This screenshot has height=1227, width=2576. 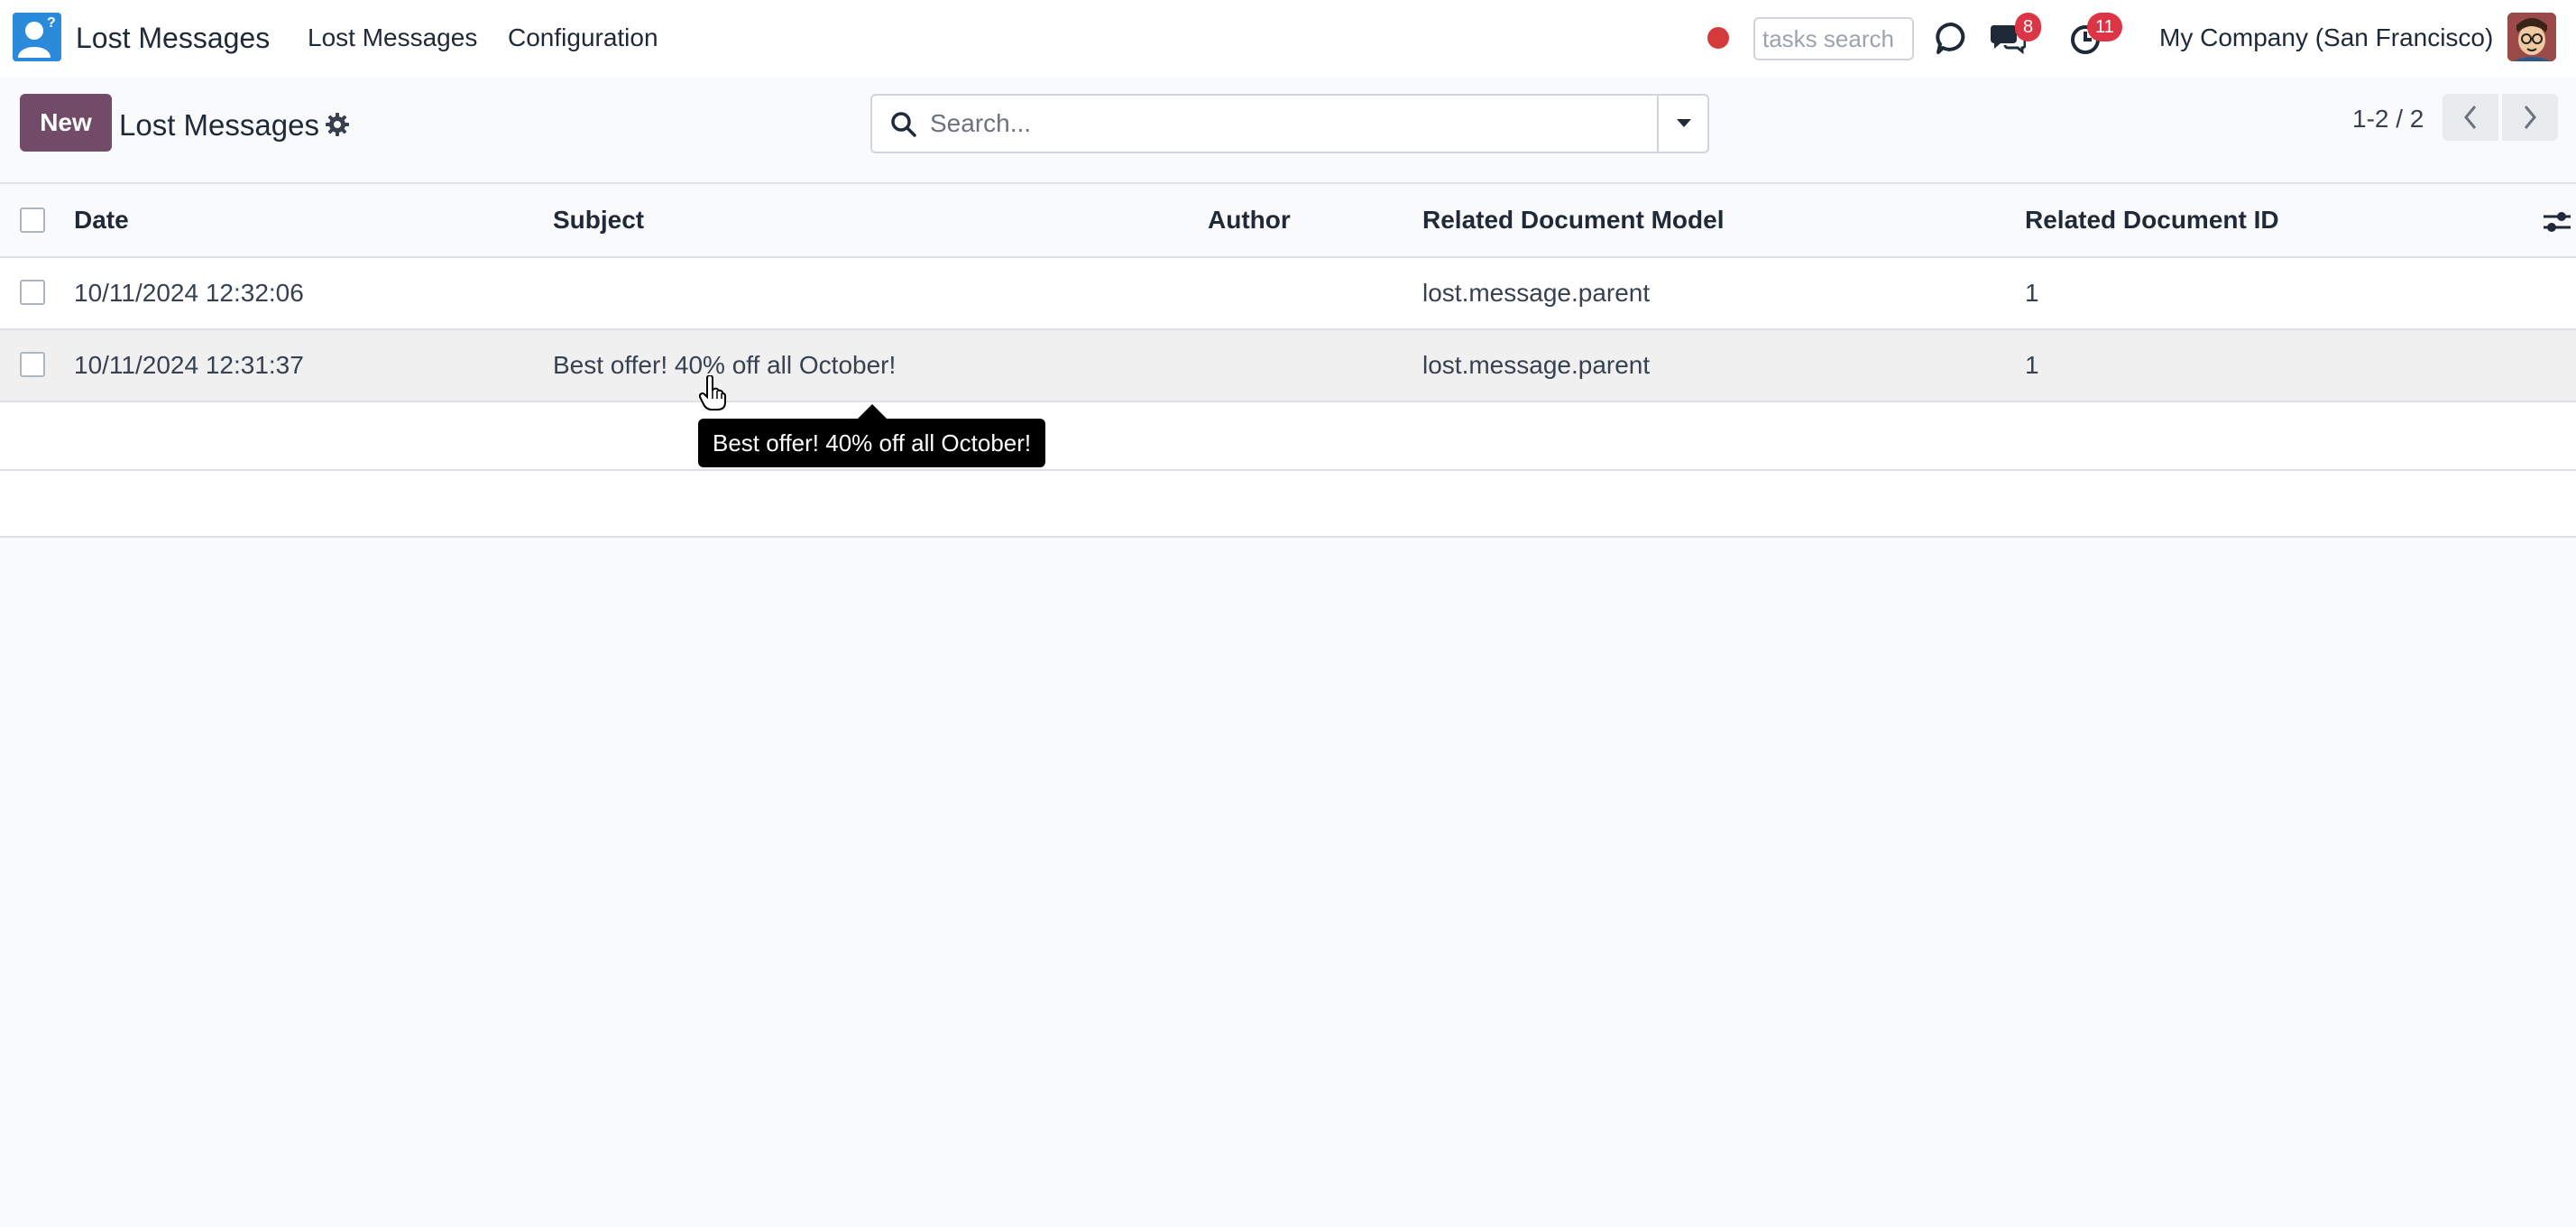 What do you see at coordinates (37, 37) in the screenshot?
I see `app-icon: ?` at bounding box center [37, 37].